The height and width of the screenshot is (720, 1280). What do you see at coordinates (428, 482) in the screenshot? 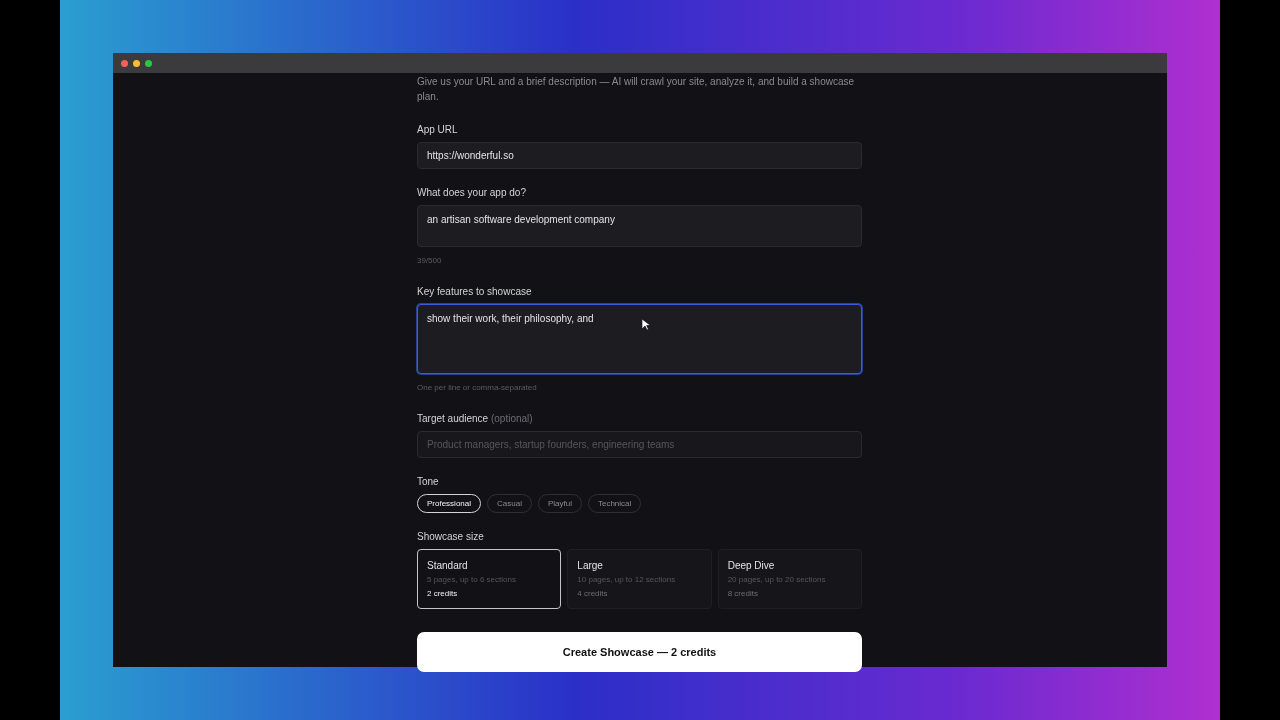
I see `field-label: Tone` at bounding box center [428, 482].